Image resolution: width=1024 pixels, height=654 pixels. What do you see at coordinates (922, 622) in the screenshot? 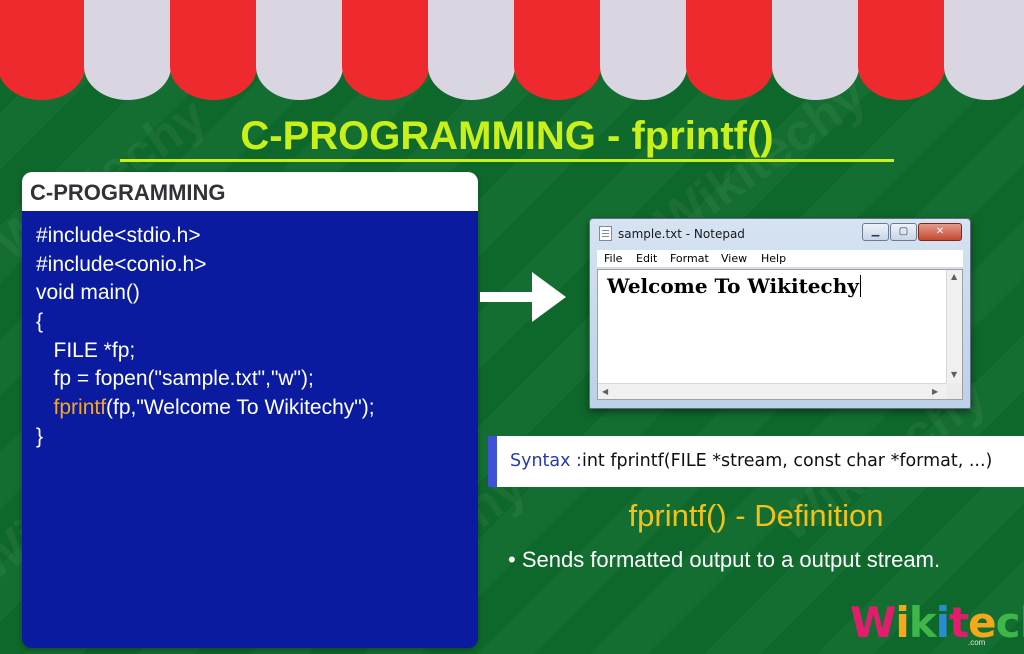
I see `logo-letter: k` at bounding box center [922, 622].